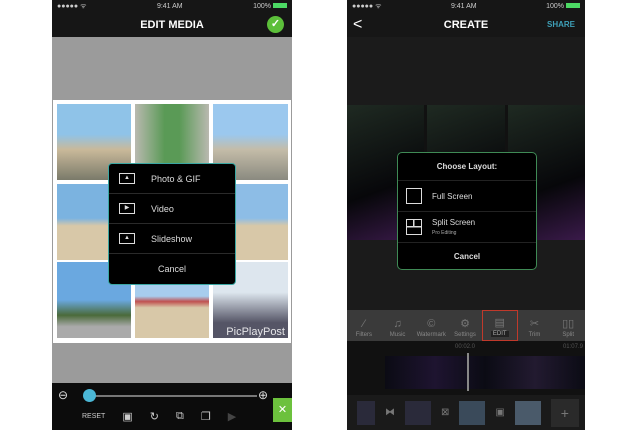  What do you see at coordinates (170, 395) in the screenshot?
I see `zoom-slider` at bounding box center [170, 395].